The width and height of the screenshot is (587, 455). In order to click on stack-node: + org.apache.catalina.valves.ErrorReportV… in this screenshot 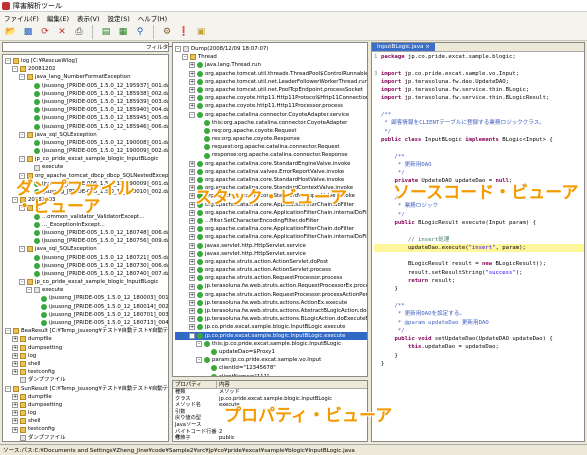, I will do `click(271, 172)`.